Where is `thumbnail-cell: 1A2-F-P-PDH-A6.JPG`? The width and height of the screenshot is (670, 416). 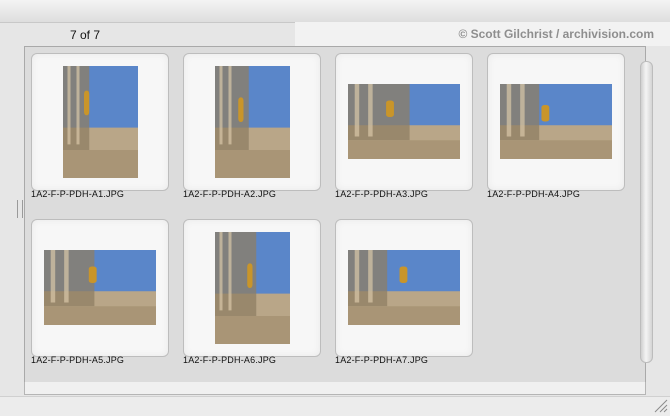
thumbnail-cell: 1A2-F-P-PDH-A6.JPG is located at coordinates (249, 293).